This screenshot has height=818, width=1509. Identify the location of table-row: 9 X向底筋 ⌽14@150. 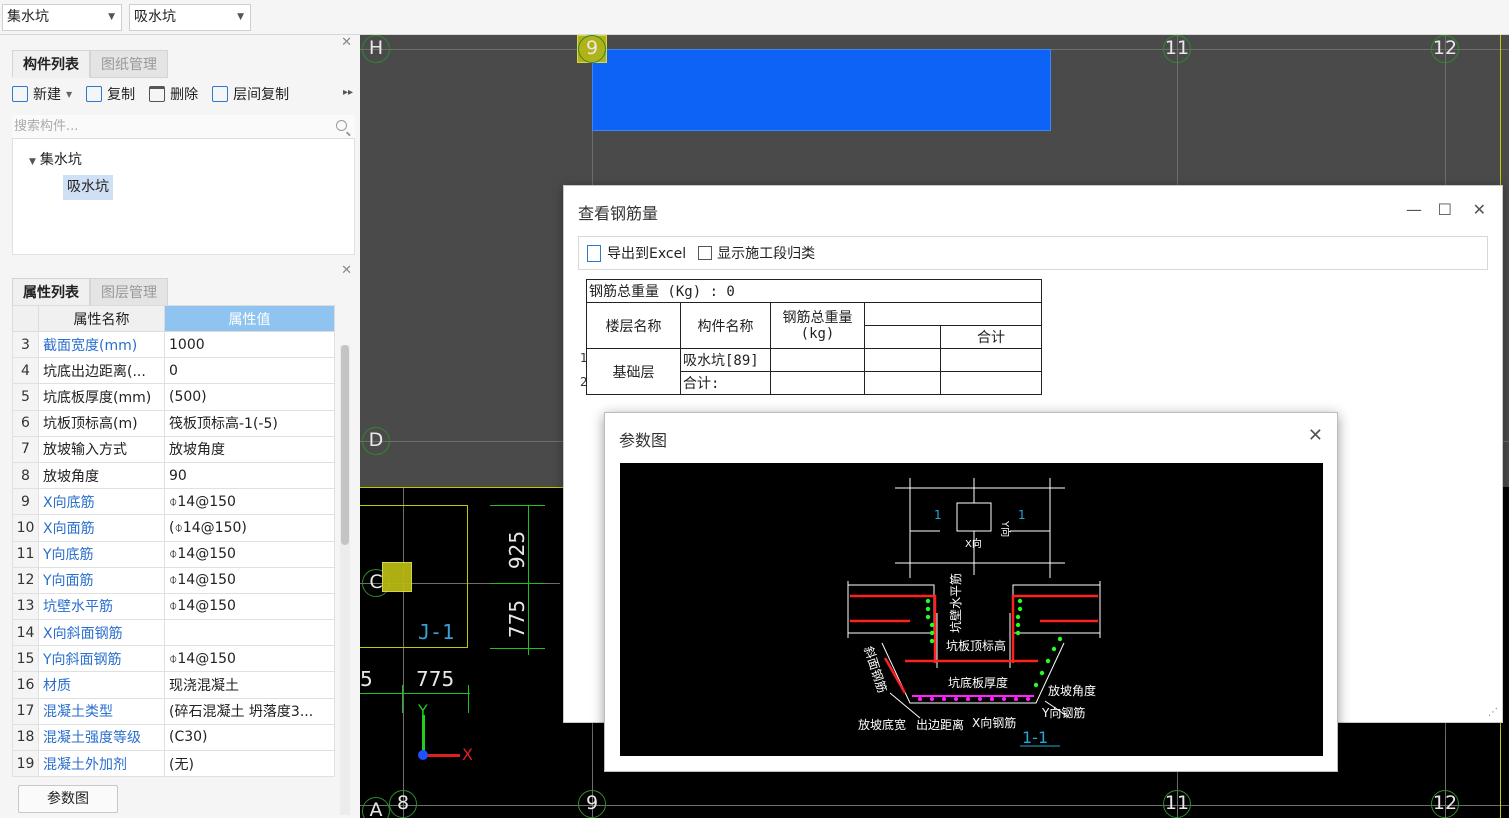
(173, 502).